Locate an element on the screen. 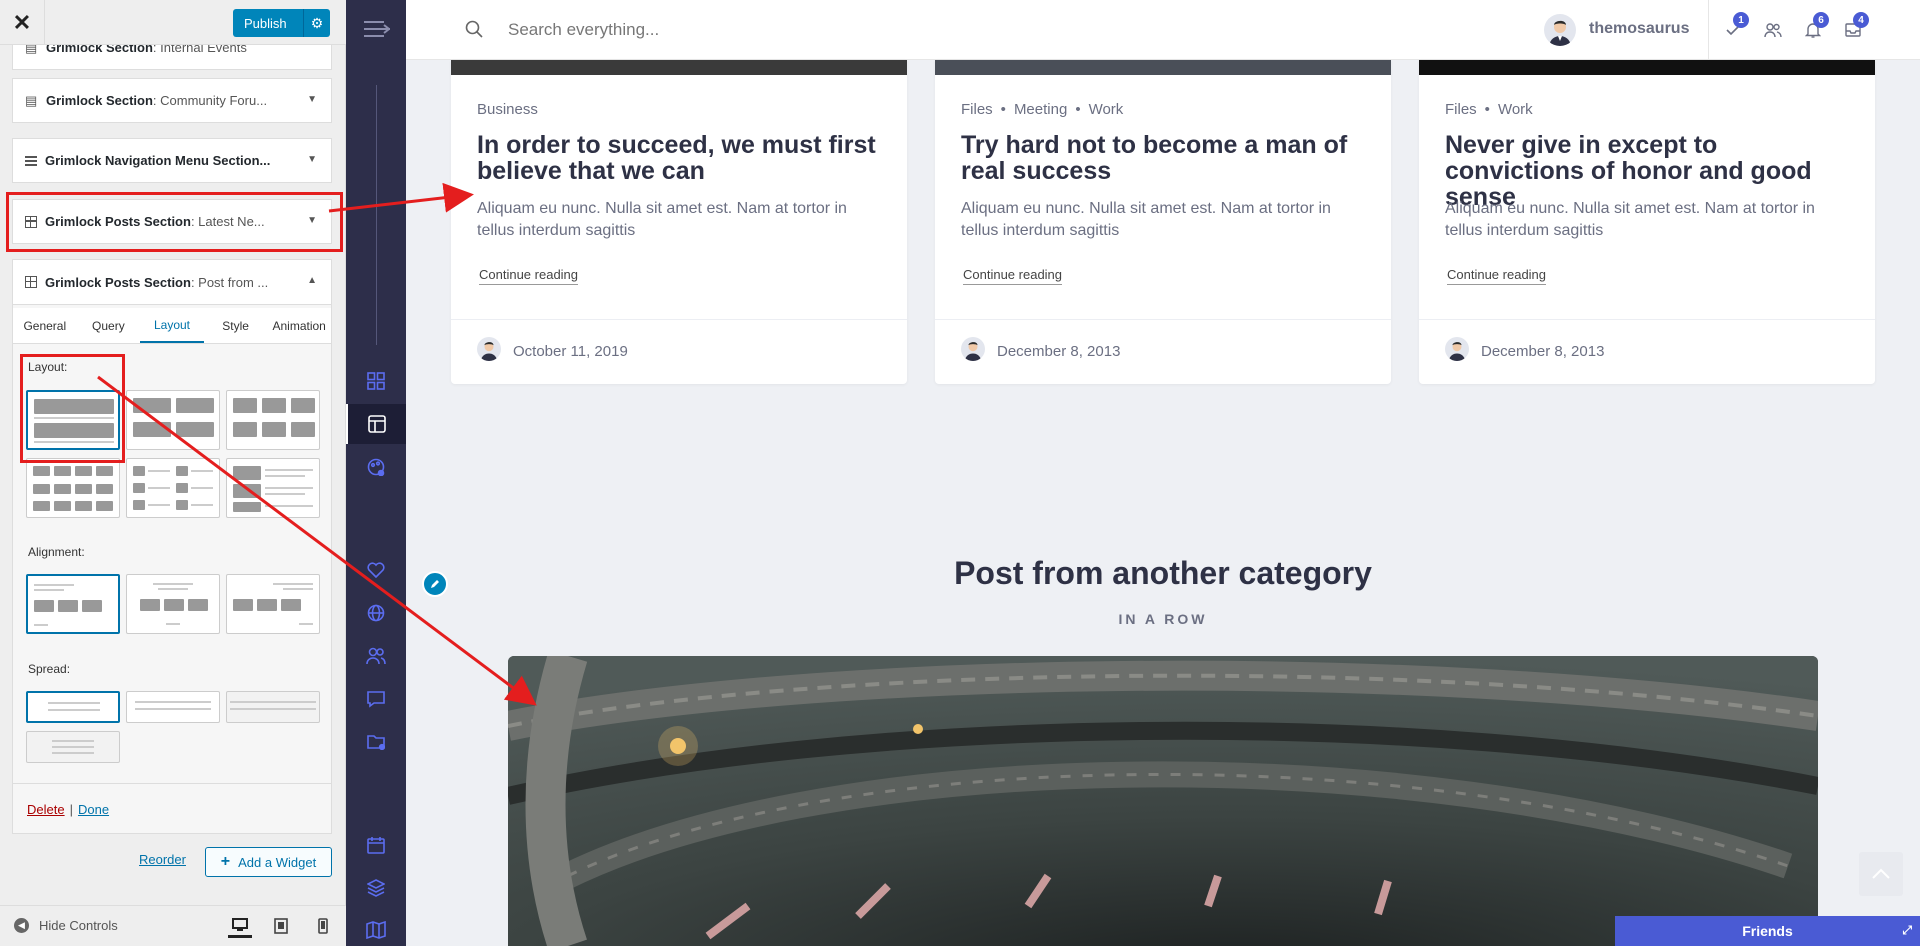 This screenshot has width=1920, height=946. grid-icon is located at coordinates (31, 282).